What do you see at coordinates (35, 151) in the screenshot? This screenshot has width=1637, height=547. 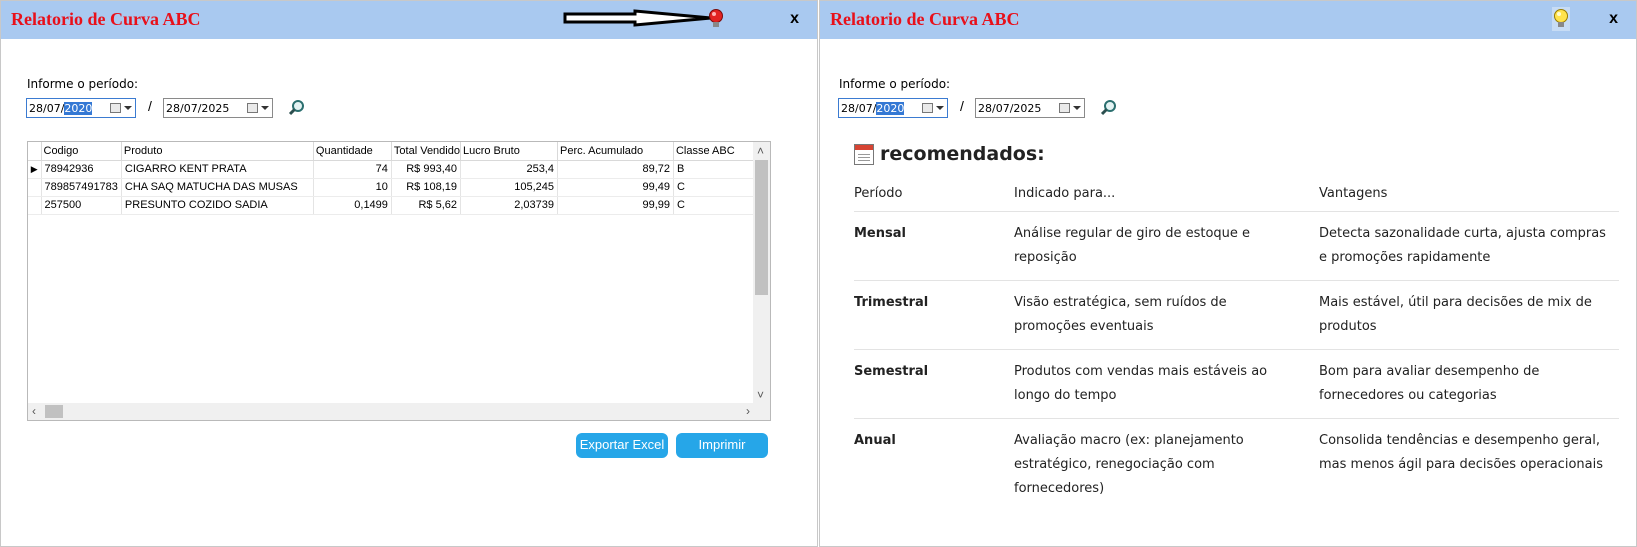 I see `row-indicator-header` at bounding box center [35, 151].